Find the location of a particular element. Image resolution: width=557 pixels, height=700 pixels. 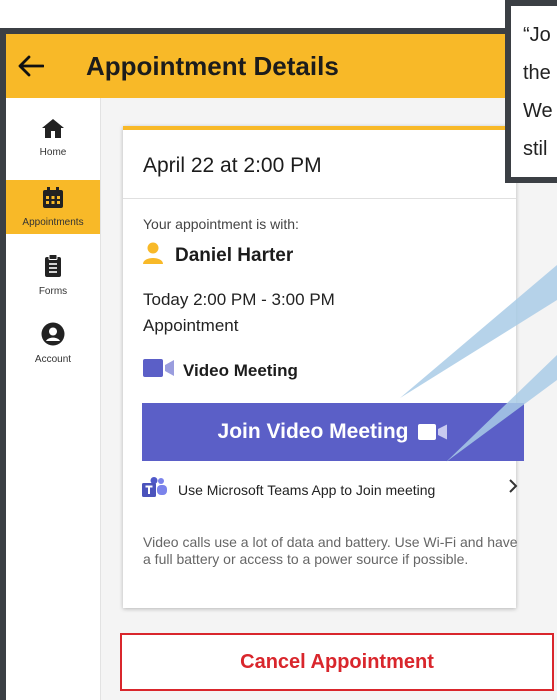

provider-name: Daniel Harter is located at coordinates (234, 255).